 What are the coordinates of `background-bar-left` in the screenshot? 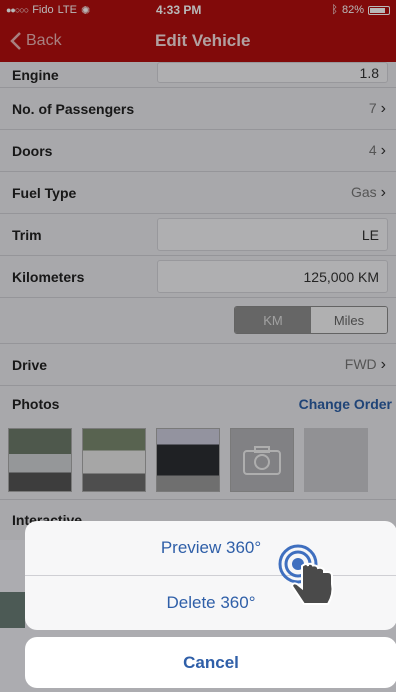 It's located at (12, 610).